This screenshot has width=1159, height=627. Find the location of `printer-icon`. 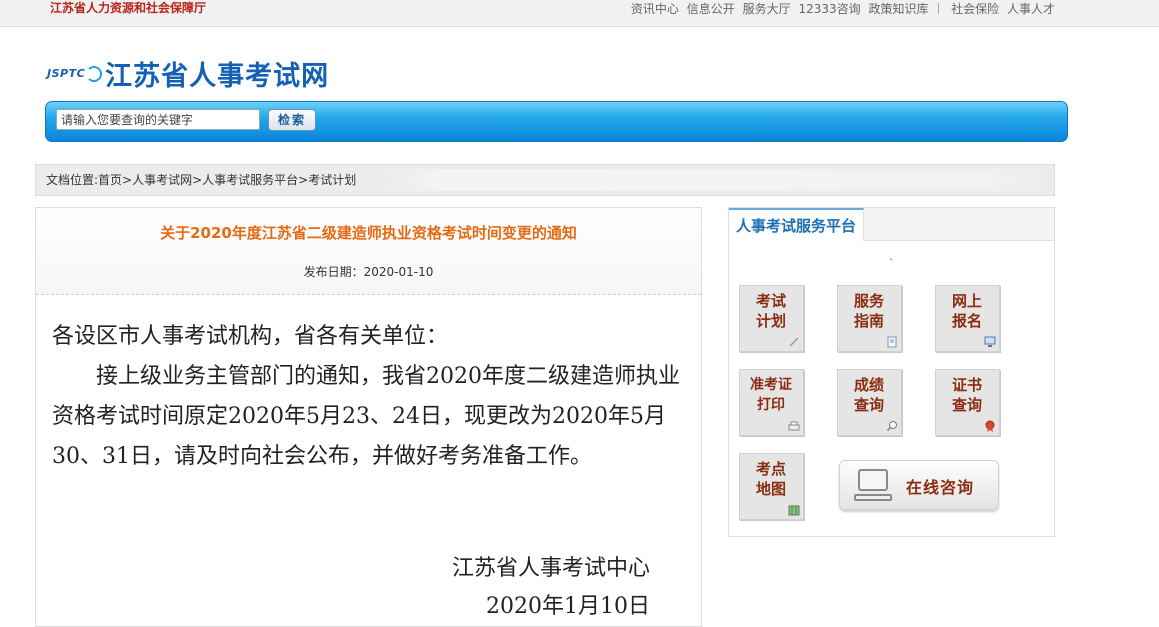

printer-icon is located at coordinates (794, 426).